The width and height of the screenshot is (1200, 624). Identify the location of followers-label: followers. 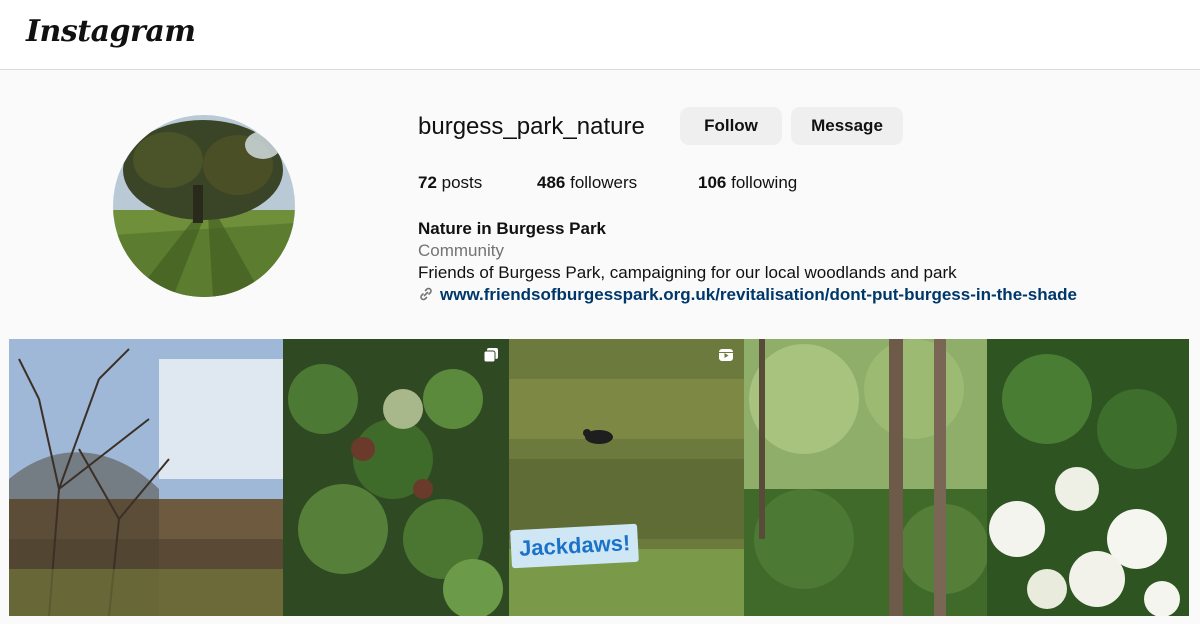
(601, 182).